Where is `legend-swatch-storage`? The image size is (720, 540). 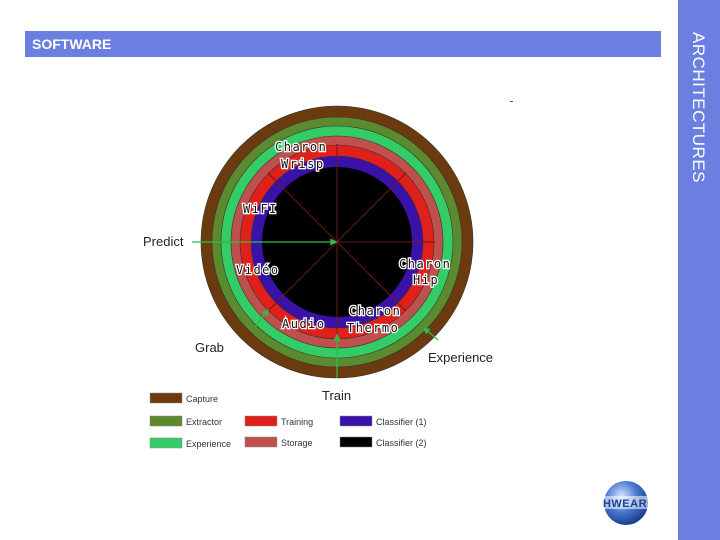 legend-swatch-storage is located at coordinates (261, 442).